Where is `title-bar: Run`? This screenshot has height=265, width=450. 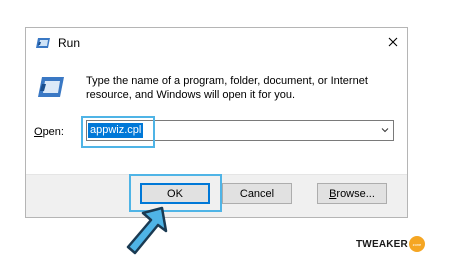 title-bar: Run is located at coordinates (216, 43).